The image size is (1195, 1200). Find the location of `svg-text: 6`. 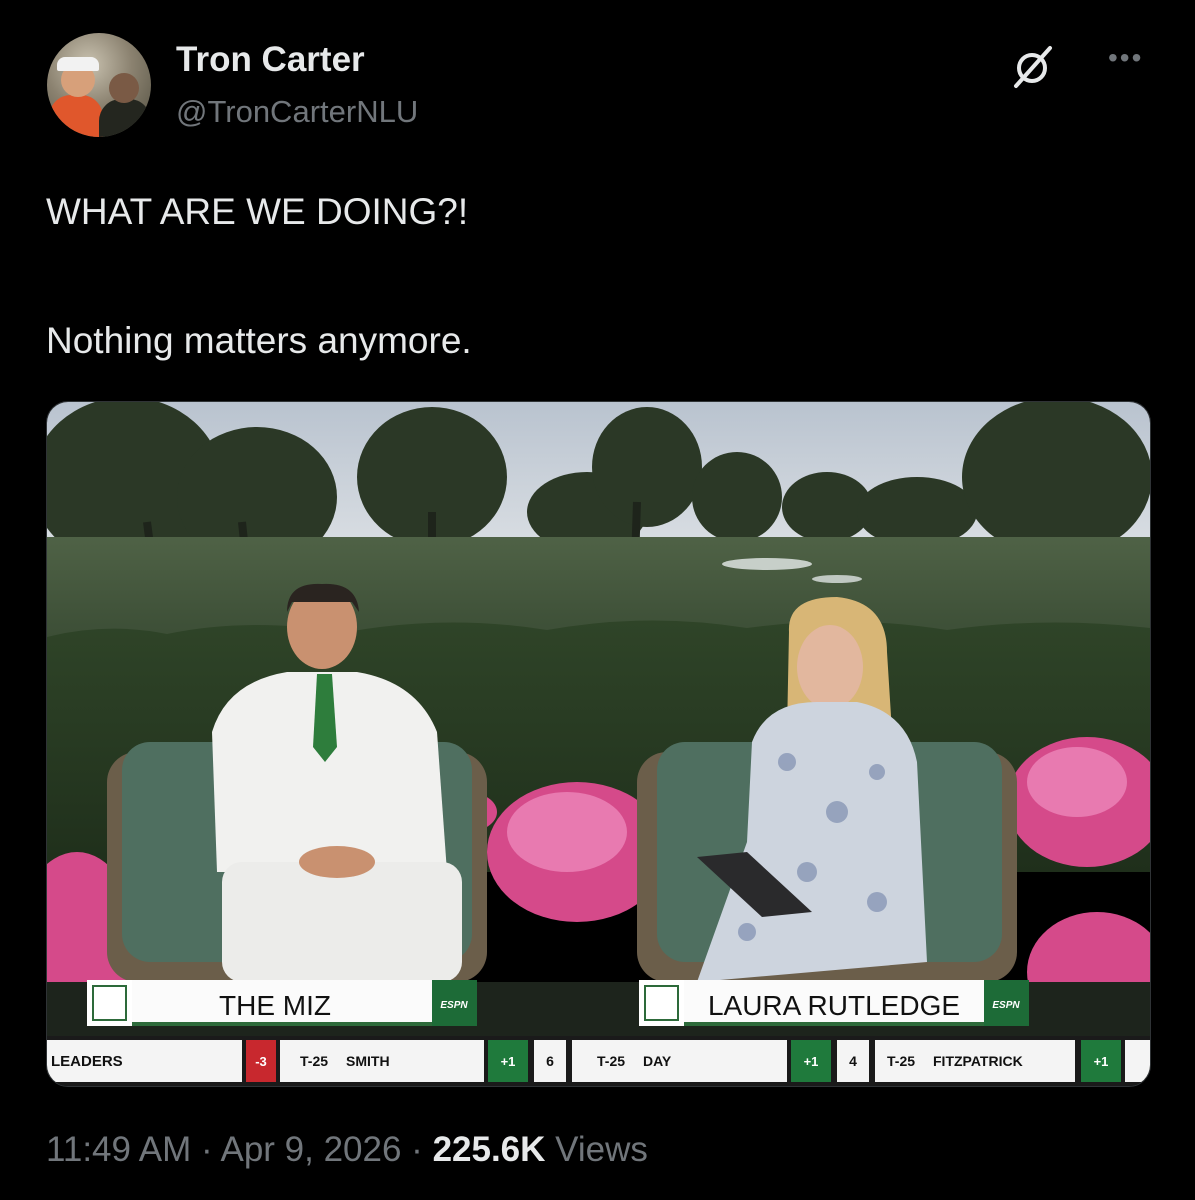

svg-text: 6 is located at coordinates (550, 1061).